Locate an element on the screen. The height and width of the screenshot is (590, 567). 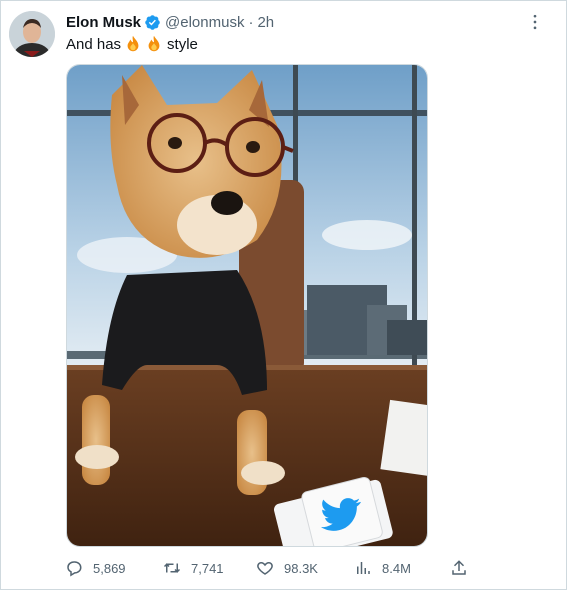
tweet-text-part-1: And has is located at coordinates (94, 44).